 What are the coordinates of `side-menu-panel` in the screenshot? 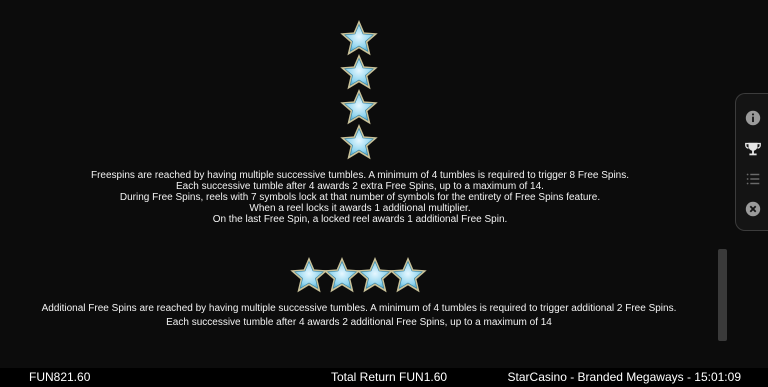 It's located at (751, 162).